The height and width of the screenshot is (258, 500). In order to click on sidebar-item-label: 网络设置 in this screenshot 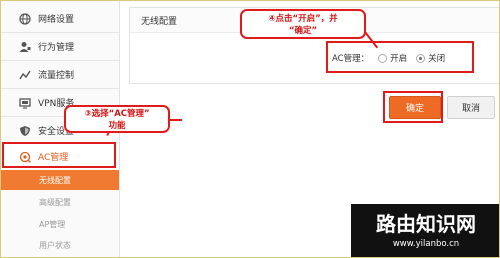, I will do `click(56, 20)`.